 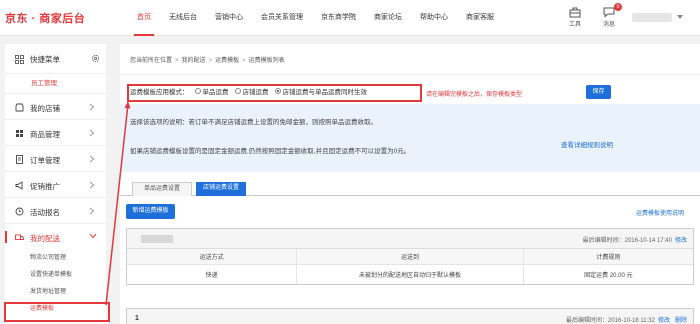 What do you see at coordinates (338, 18) in the screenshot?
I see `nav-academy: 京东商学院` at bounding box center [338, 18].